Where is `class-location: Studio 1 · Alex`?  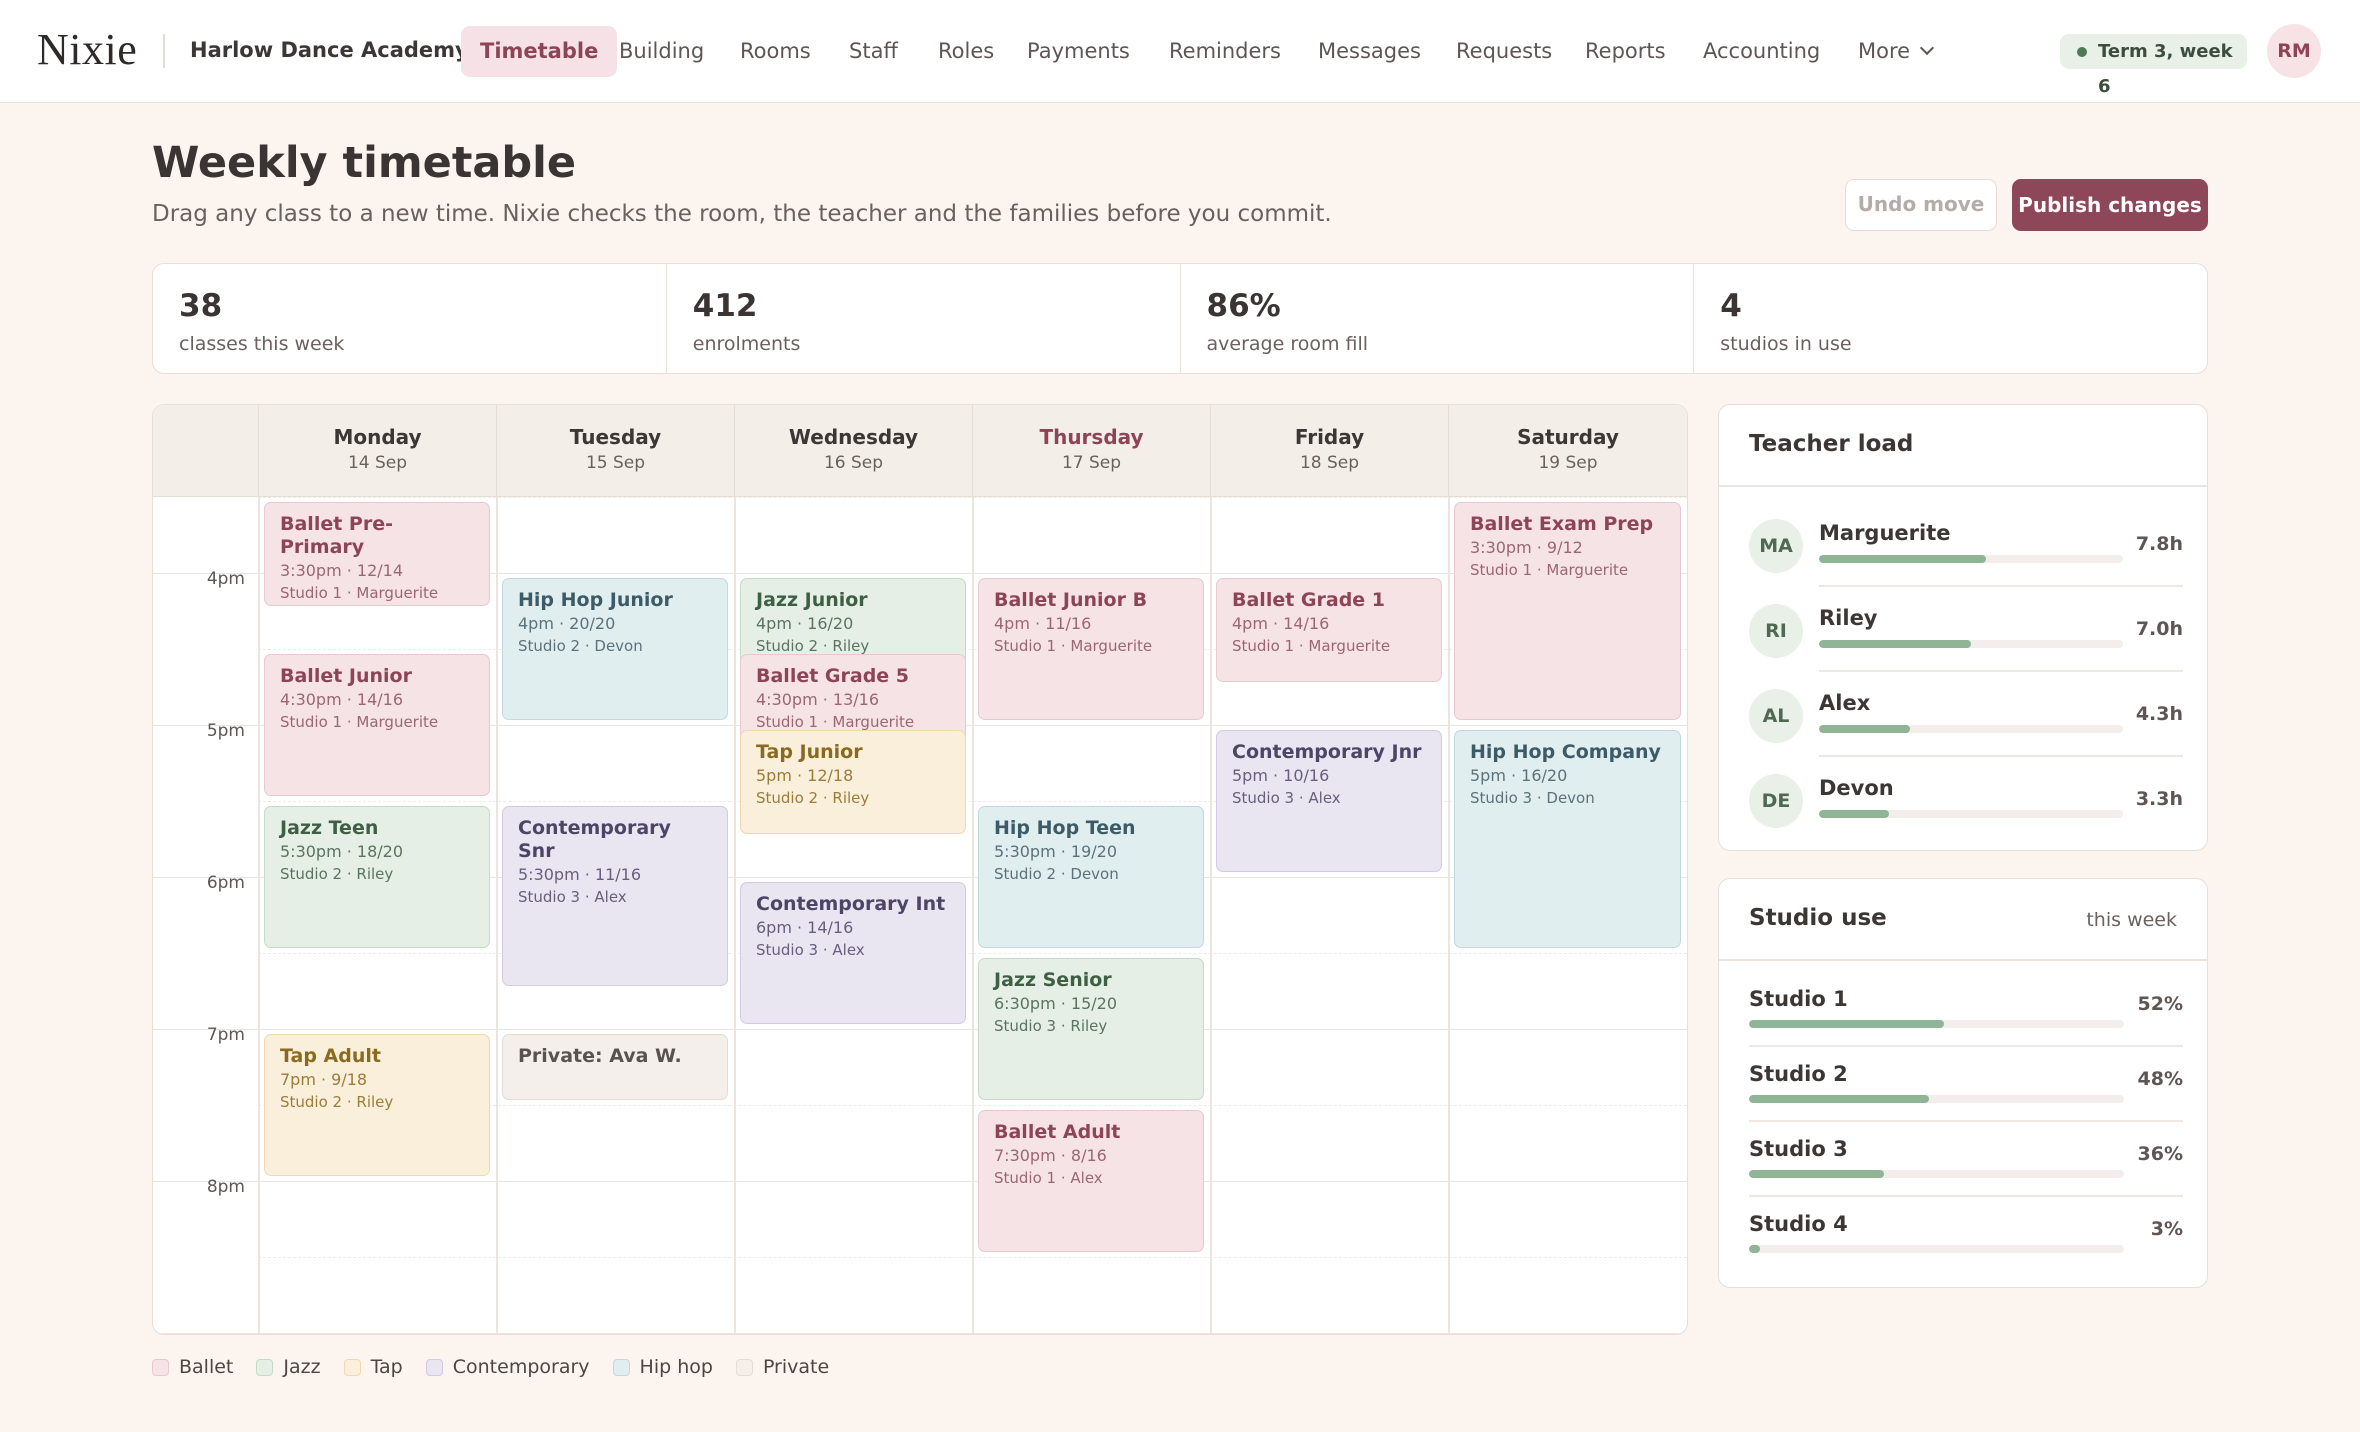
class-location: Studio 1 · Alex is located at coordinates (1048, 1178).